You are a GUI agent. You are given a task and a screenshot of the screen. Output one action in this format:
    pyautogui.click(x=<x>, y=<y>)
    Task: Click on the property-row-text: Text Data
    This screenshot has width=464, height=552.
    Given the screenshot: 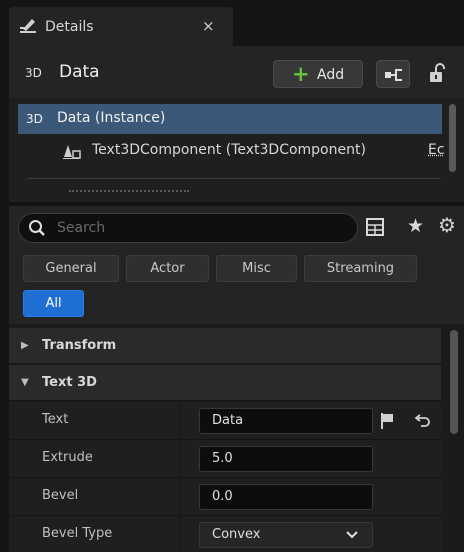 What is the action you would take?
    pyautogui.click(x=225, y=421)
    